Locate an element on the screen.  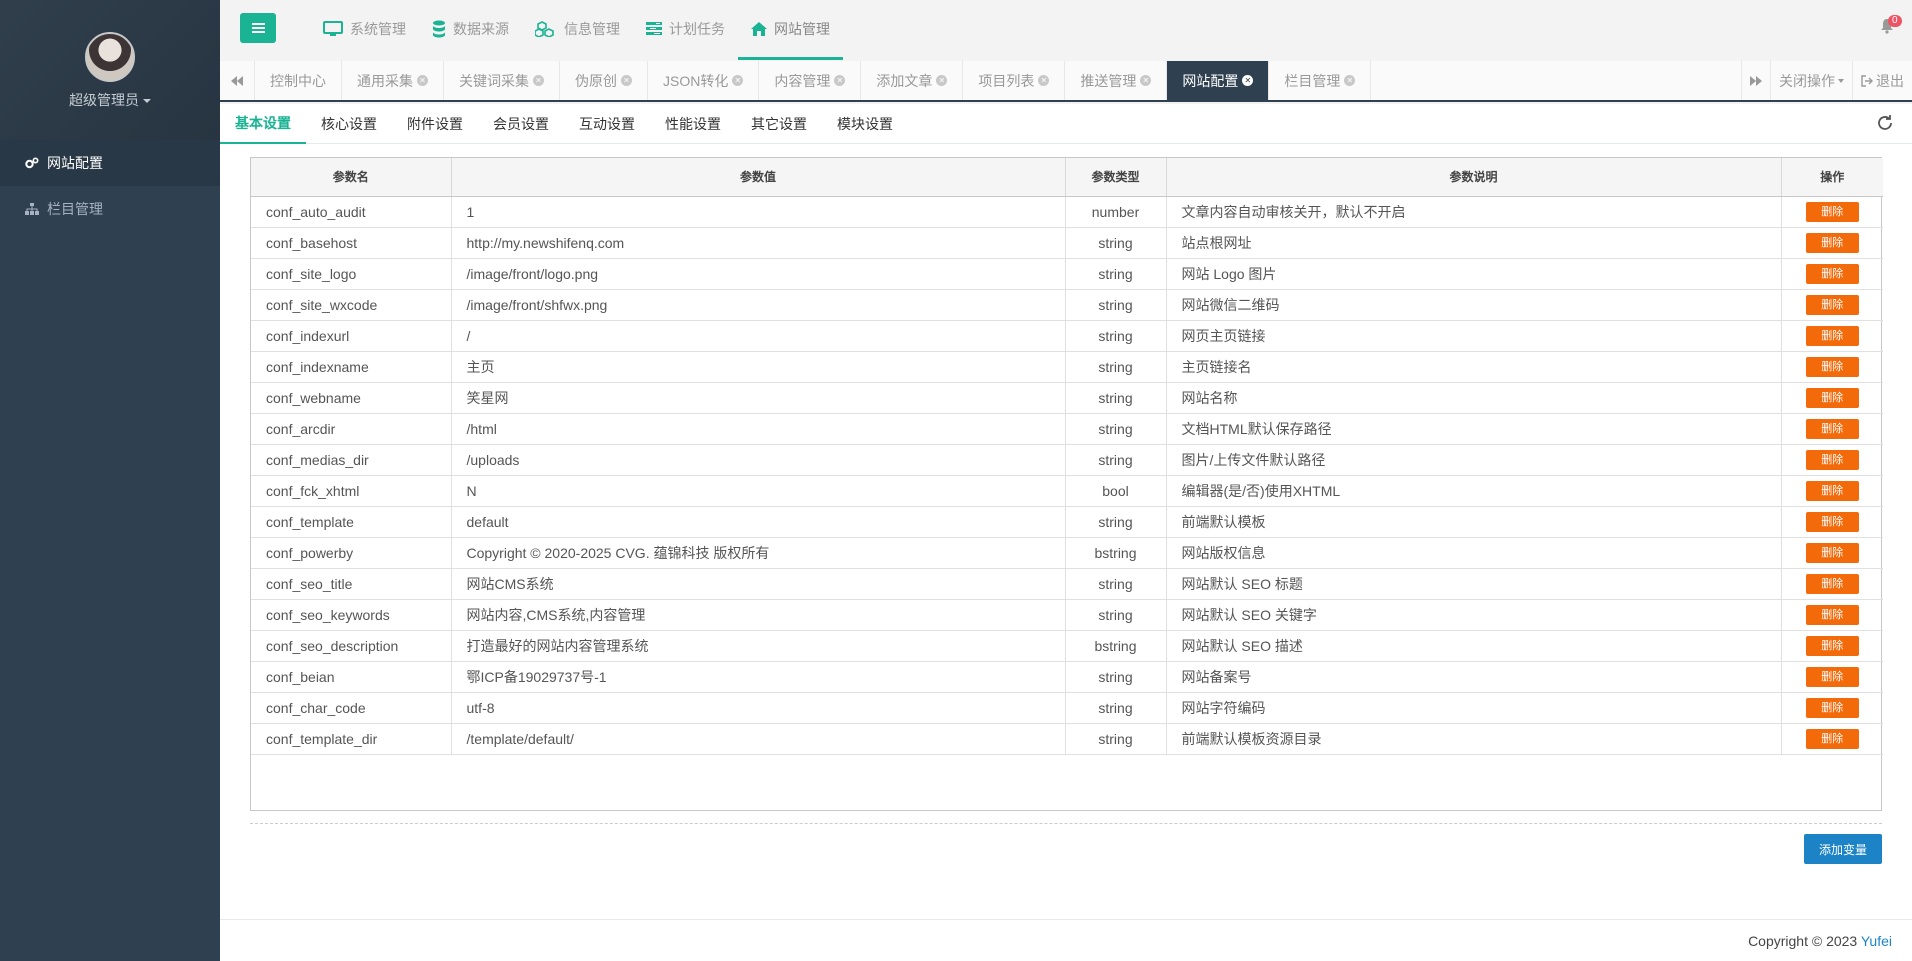
subtab-module: 模块设置 is located at coordinates (865, 124).